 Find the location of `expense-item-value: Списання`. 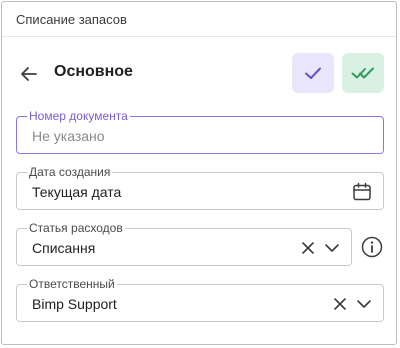

expense-item-value: Списання is located at coordinates (63, 248).